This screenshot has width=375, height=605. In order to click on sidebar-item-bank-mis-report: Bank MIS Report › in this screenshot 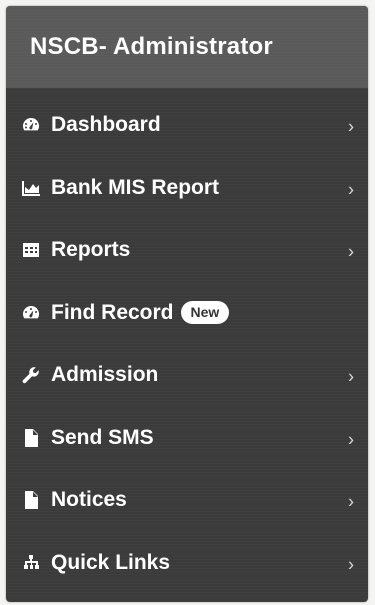, I will do `click(187, 188)`.